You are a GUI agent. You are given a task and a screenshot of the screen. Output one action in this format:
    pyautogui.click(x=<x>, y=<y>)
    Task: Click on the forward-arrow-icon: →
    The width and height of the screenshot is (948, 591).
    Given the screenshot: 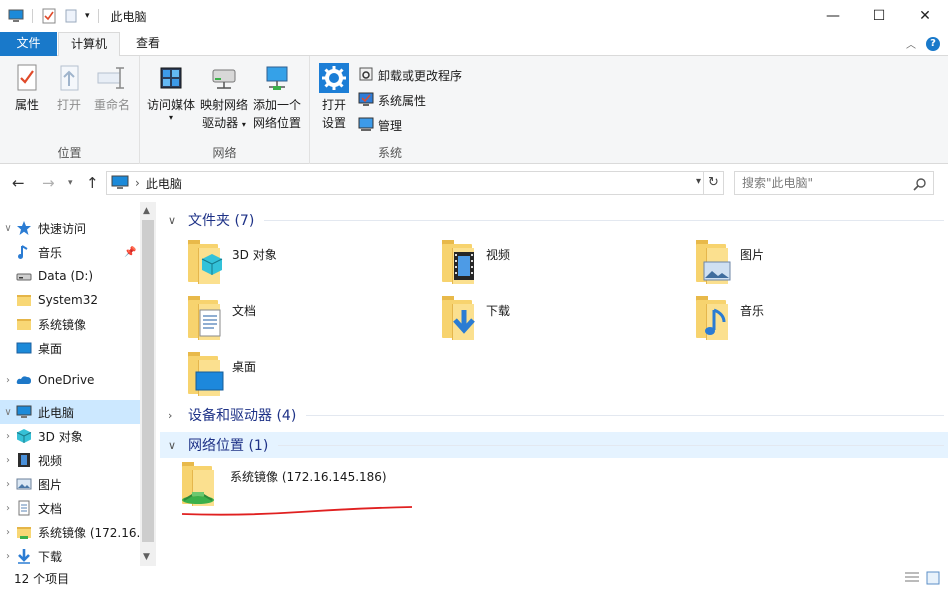 What is the action you would take?
    pyautogui.click(x=48, y=183)
    